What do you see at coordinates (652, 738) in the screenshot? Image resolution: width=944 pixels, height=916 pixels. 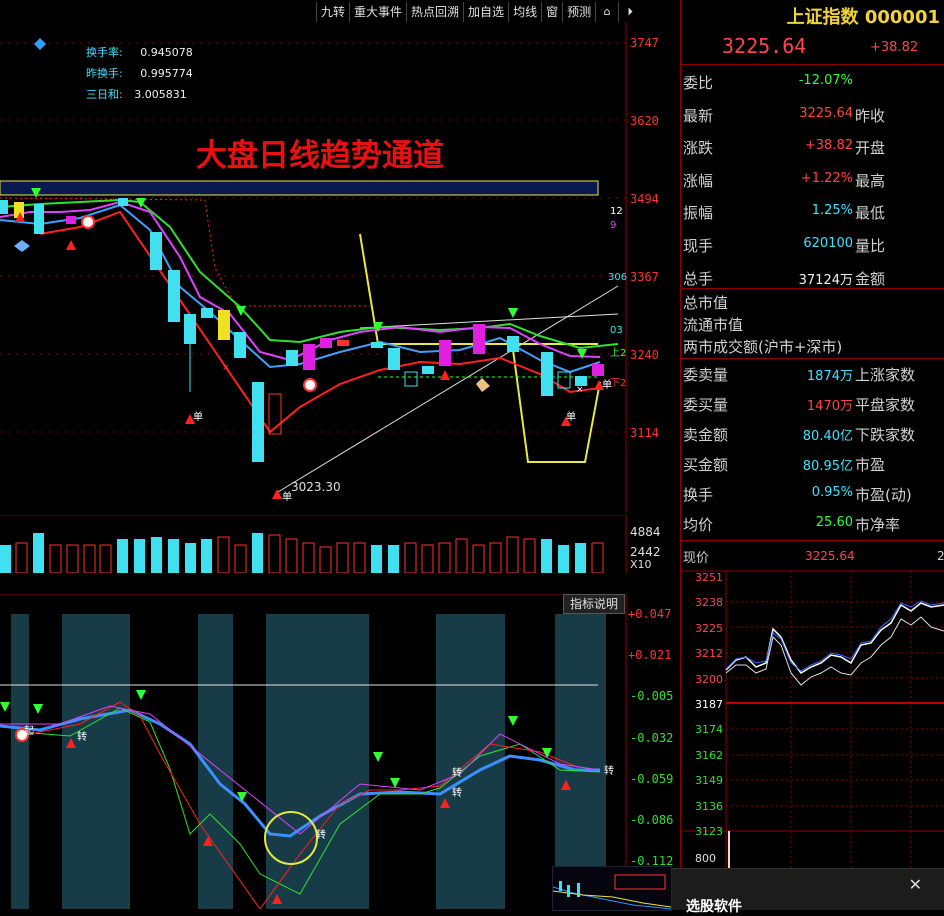 I see `indicator-axis-label: -0.032` at bounding box center [652, 738].